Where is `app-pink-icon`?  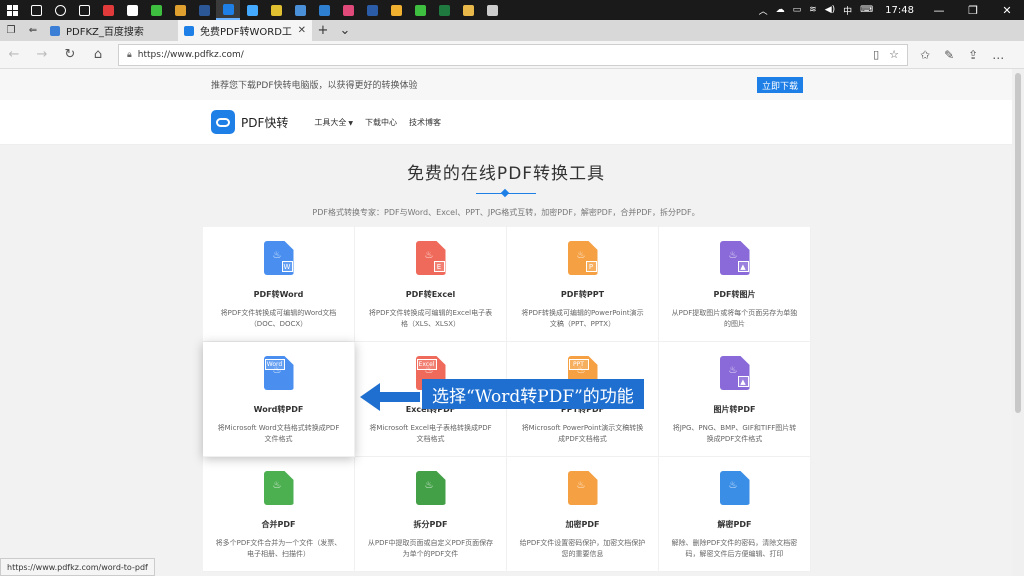
app-pink-icon is located at coordinates (348, 10).